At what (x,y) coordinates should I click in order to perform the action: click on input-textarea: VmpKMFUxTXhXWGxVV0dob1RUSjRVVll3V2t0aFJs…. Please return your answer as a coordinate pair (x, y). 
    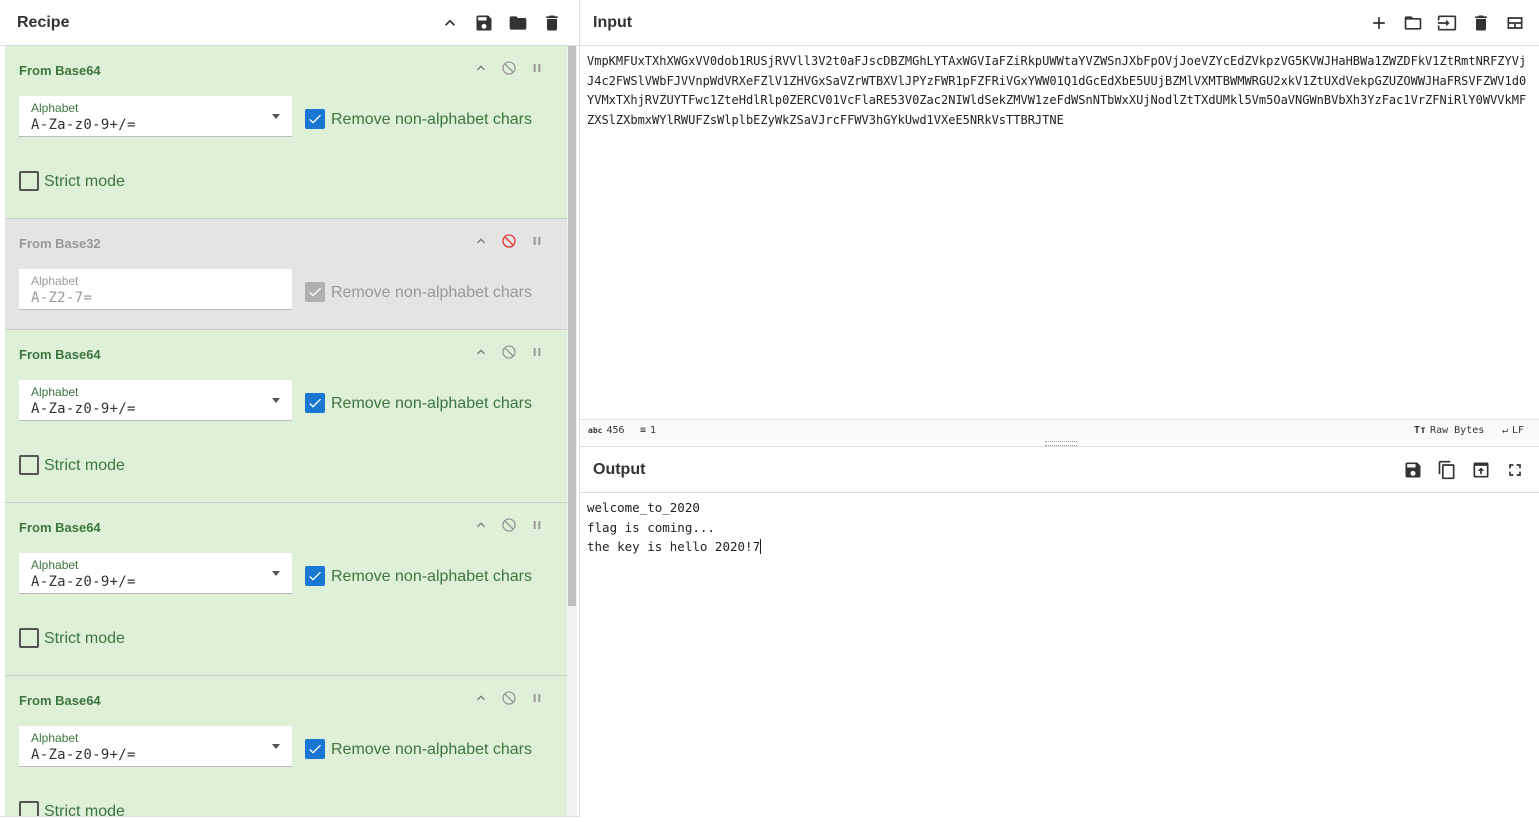
    Looking at the image, I should click on (1060, 91).